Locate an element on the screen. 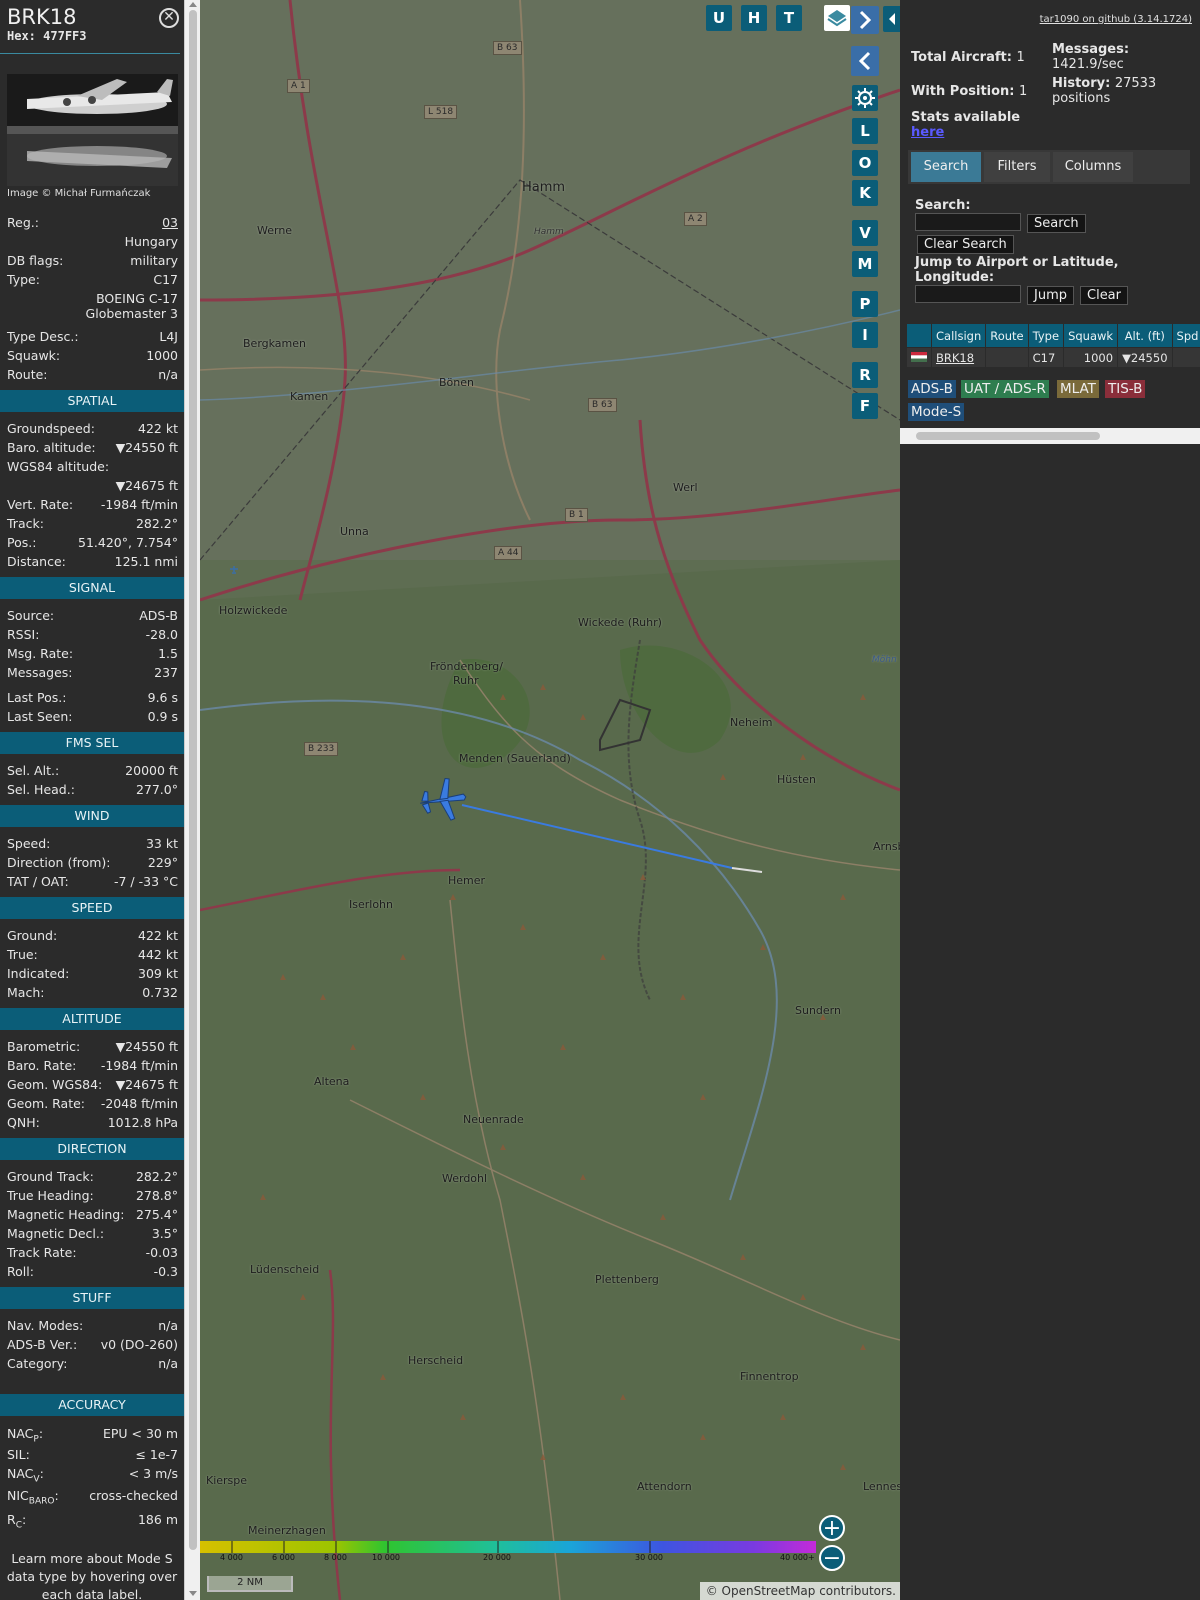 The image size is (1200, 1600). altitude-legend-label: 10 000 is located at coordinates (386, 1557).